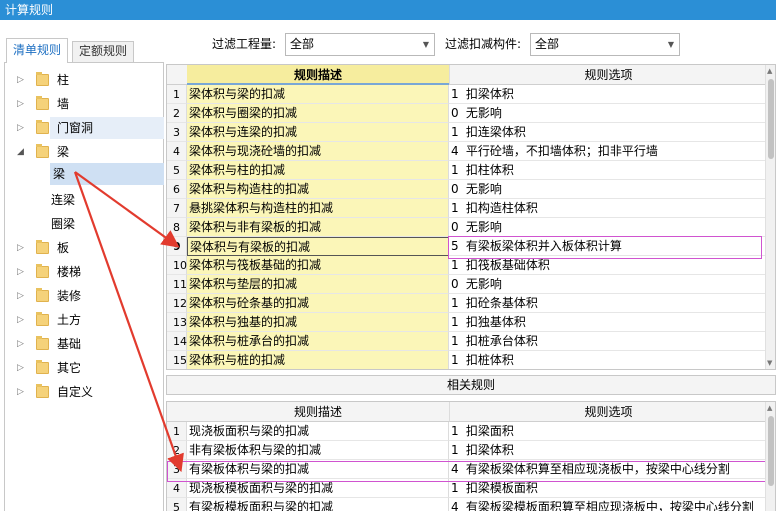 The height and width of the screenshot is (511, 776). Describe the element at coordinates (84, 344) in the screenshot. I see `tree-item-foundation: ▷ 基础` at that location.